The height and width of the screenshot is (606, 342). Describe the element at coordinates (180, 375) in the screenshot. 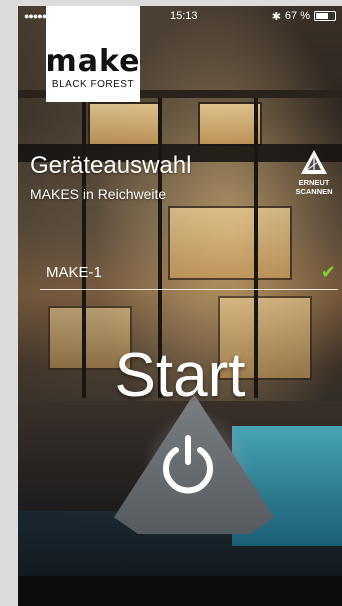

I see `start-button: Start` at that location.